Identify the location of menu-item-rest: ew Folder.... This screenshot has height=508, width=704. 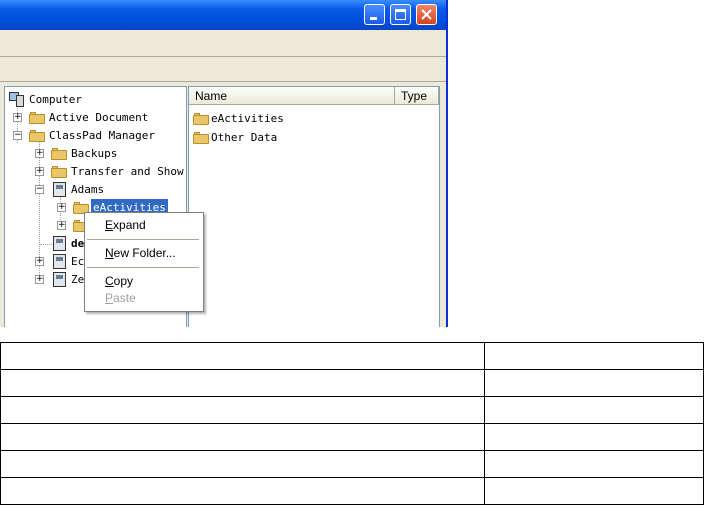
(144, 253).